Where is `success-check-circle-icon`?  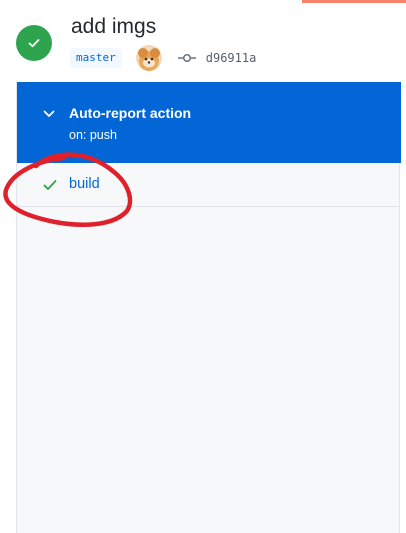
success-check-circle-icon is located at coordinates (34, 43).